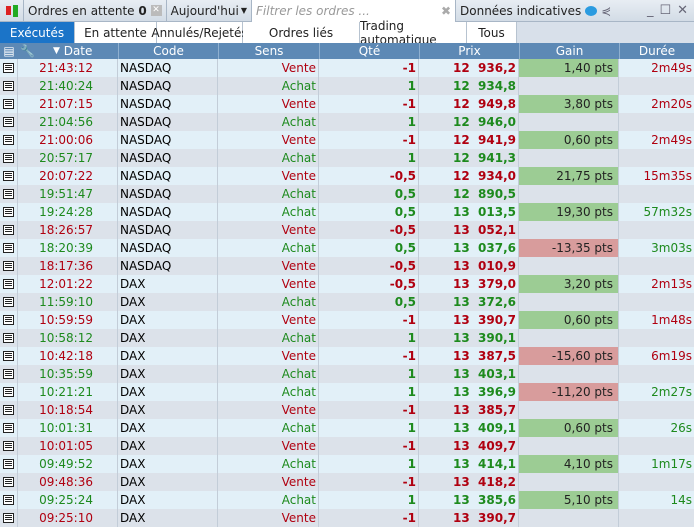  What do you see at coordinates (347, 410) in the screenshot?
I see `table-row: 10:18:54 DAX Vente -1 13 385,7` at bounding box center [347, 410].